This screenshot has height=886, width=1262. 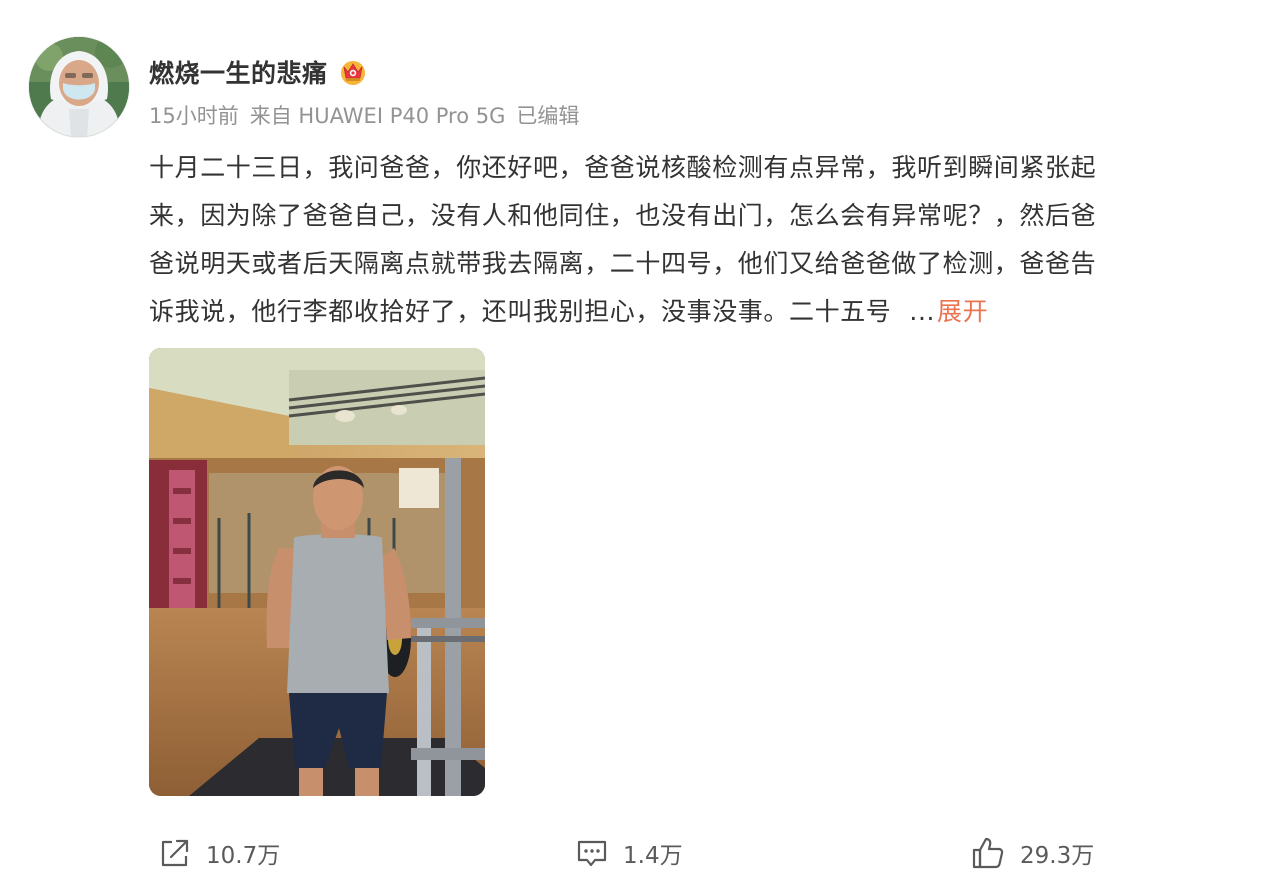 I want to click on share-icon, so click(x=175, y=853).